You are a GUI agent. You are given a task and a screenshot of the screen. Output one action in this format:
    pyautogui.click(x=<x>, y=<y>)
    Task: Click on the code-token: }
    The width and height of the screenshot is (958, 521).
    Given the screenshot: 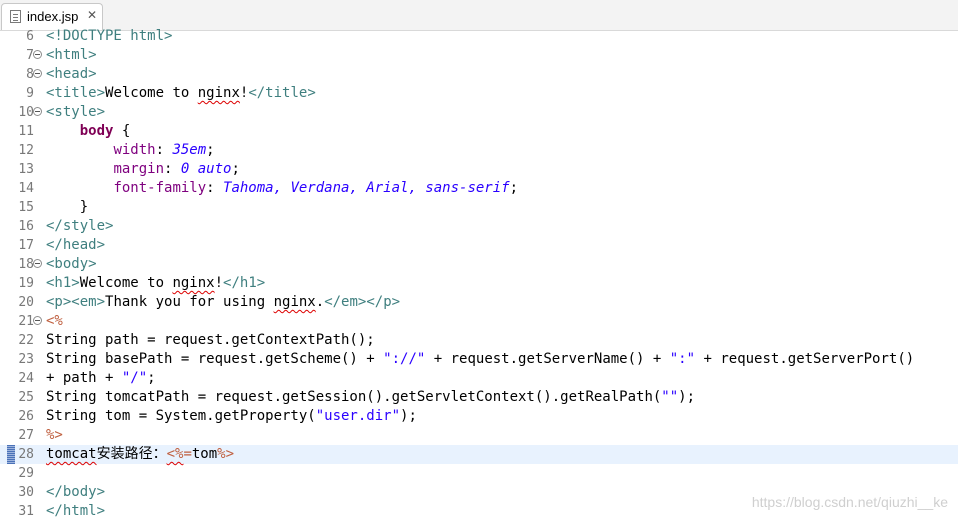 What is the action you would take?
    pyautogui.click(x=67, y=207)
    